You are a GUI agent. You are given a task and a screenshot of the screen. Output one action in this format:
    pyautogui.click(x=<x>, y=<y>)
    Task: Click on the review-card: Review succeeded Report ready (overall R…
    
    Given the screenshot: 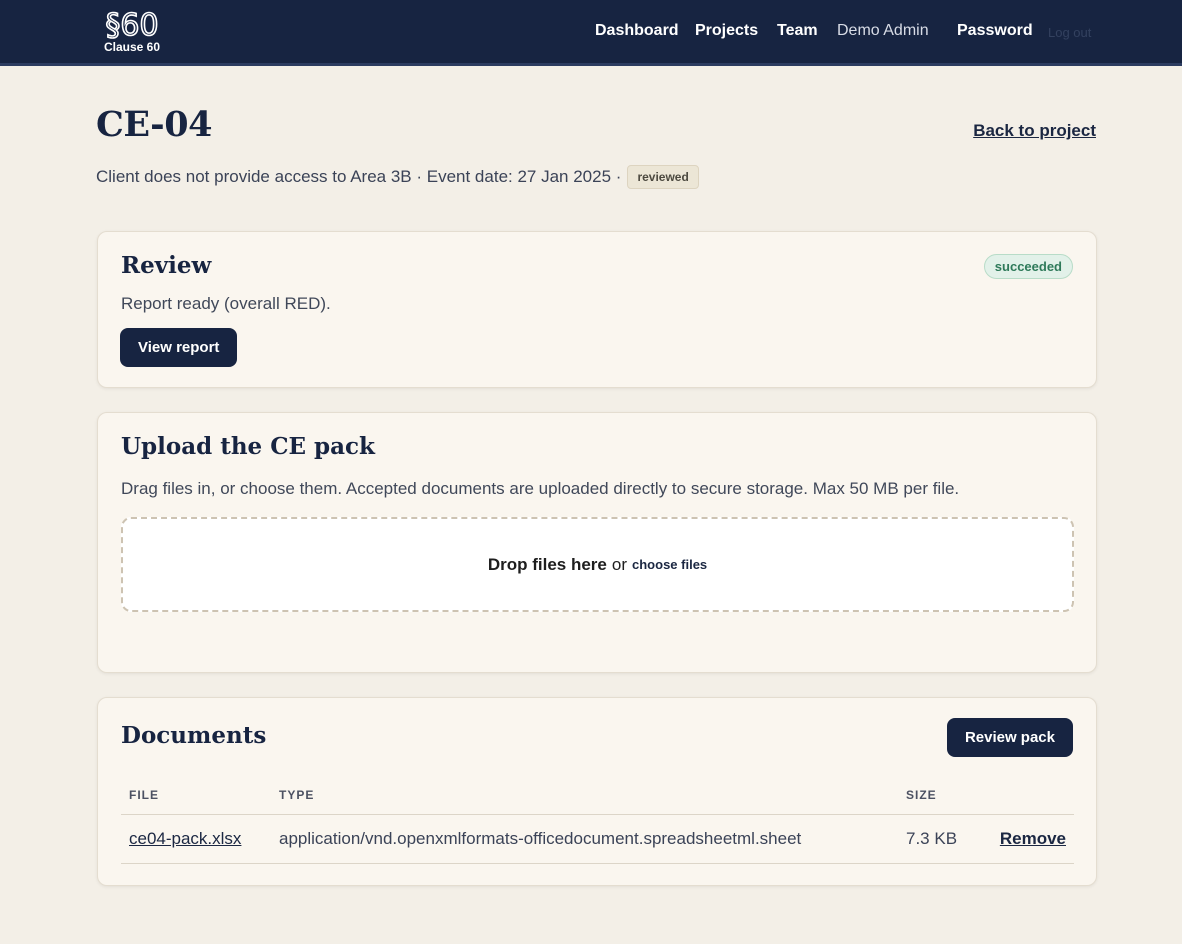 What is the action you would take?
    pyautogui.click(x=597, y=309)
    